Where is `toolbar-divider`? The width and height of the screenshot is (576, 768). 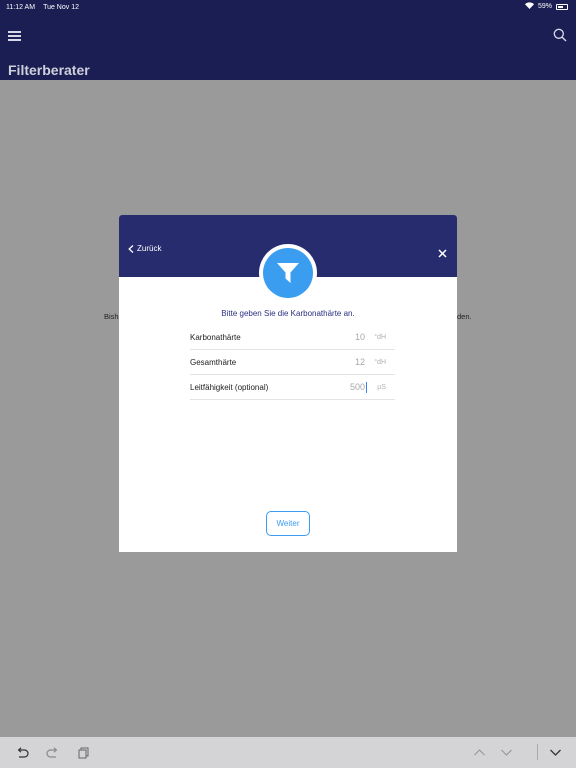 toolbar-divider is located at coordinates (537, 752).